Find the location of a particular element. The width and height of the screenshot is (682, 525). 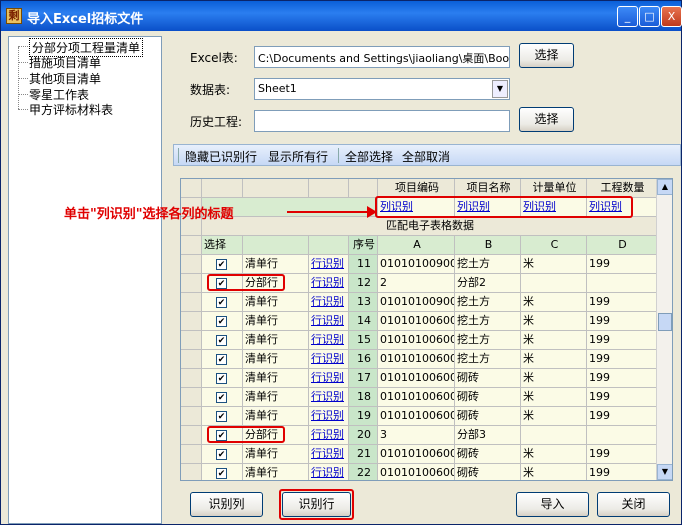

grid-scrollbar: ▲ ▼ is located at coordinates (664, 329).